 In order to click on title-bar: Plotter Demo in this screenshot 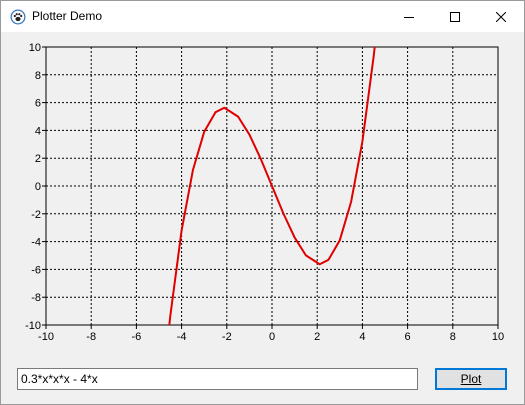, I will do `click(262, 16)`.